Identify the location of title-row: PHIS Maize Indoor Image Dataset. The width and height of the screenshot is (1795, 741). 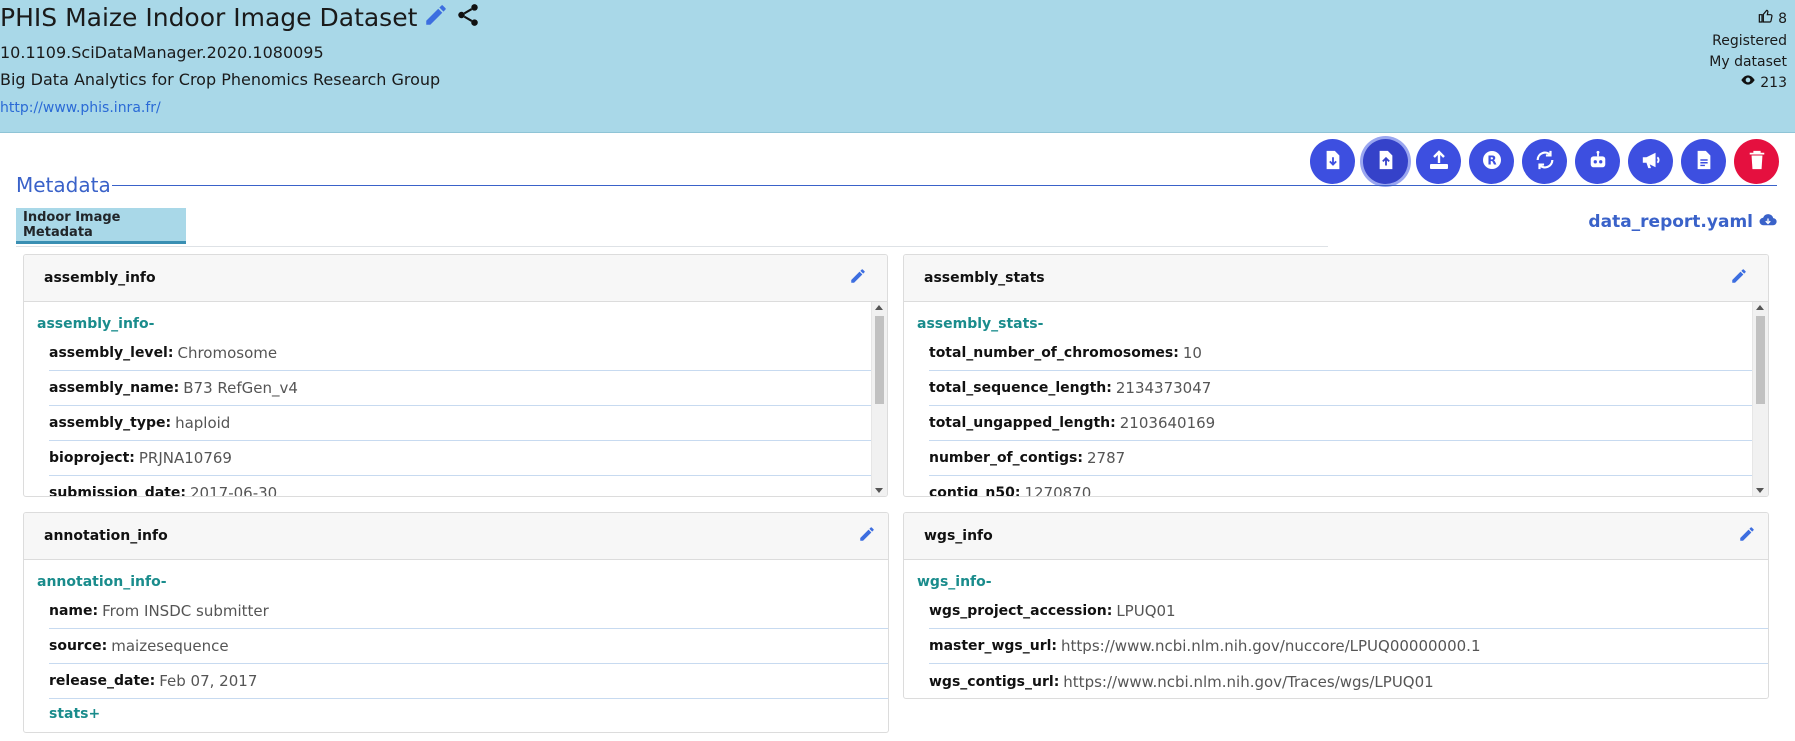
(240, 17).